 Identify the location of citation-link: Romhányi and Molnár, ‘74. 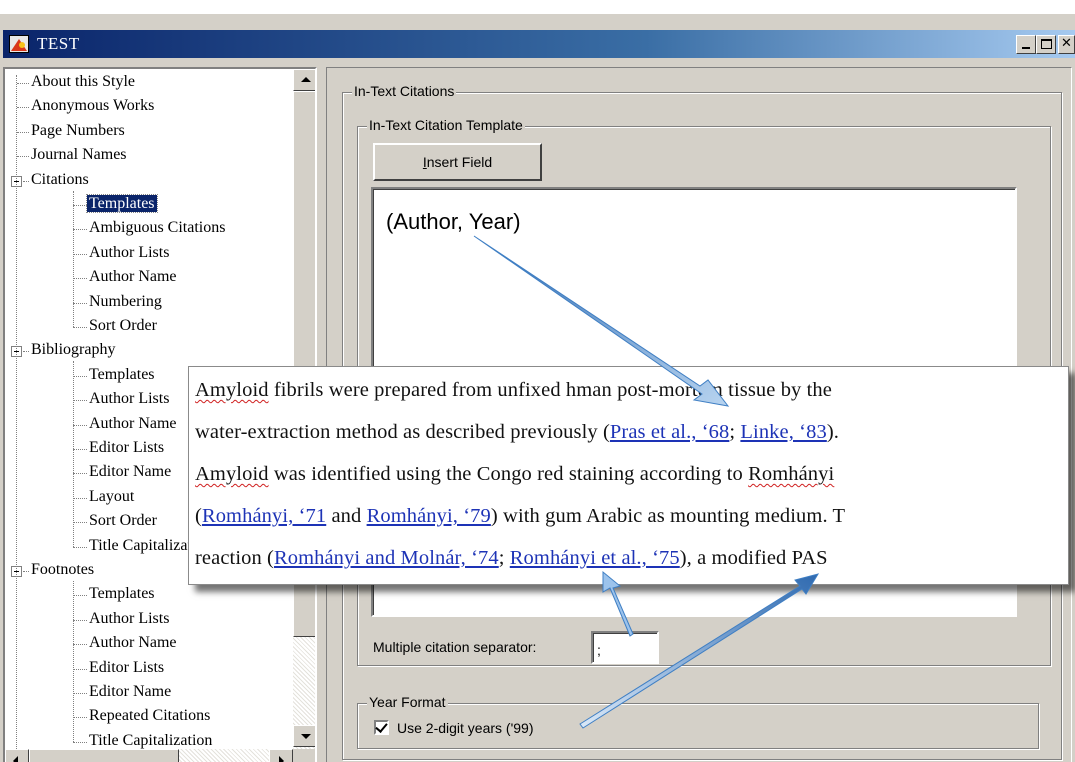
(386, 558).